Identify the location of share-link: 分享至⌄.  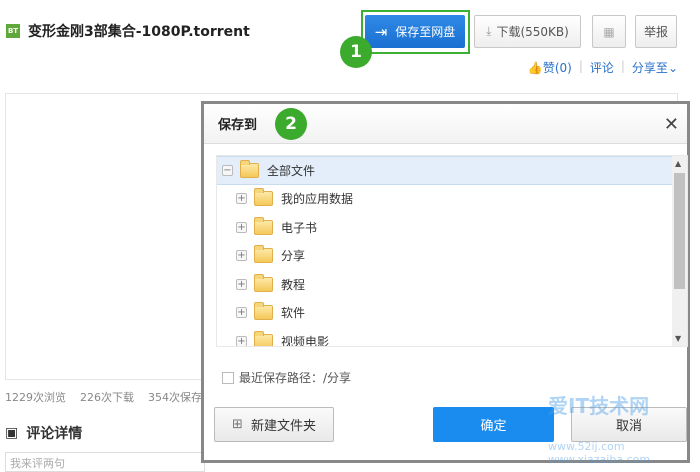
(655, 67).